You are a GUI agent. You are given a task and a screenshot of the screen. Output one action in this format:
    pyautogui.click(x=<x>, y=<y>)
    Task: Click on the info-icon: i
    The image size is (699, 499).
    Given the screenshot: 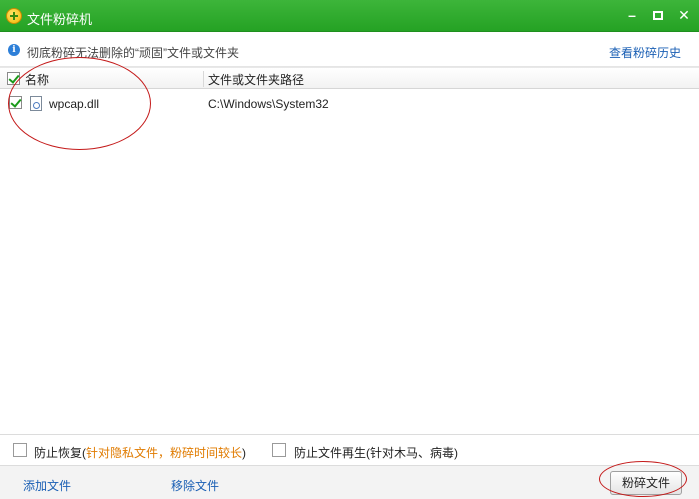 What is the action you would take?
    pyautogui.click(x=14, y=50)
    